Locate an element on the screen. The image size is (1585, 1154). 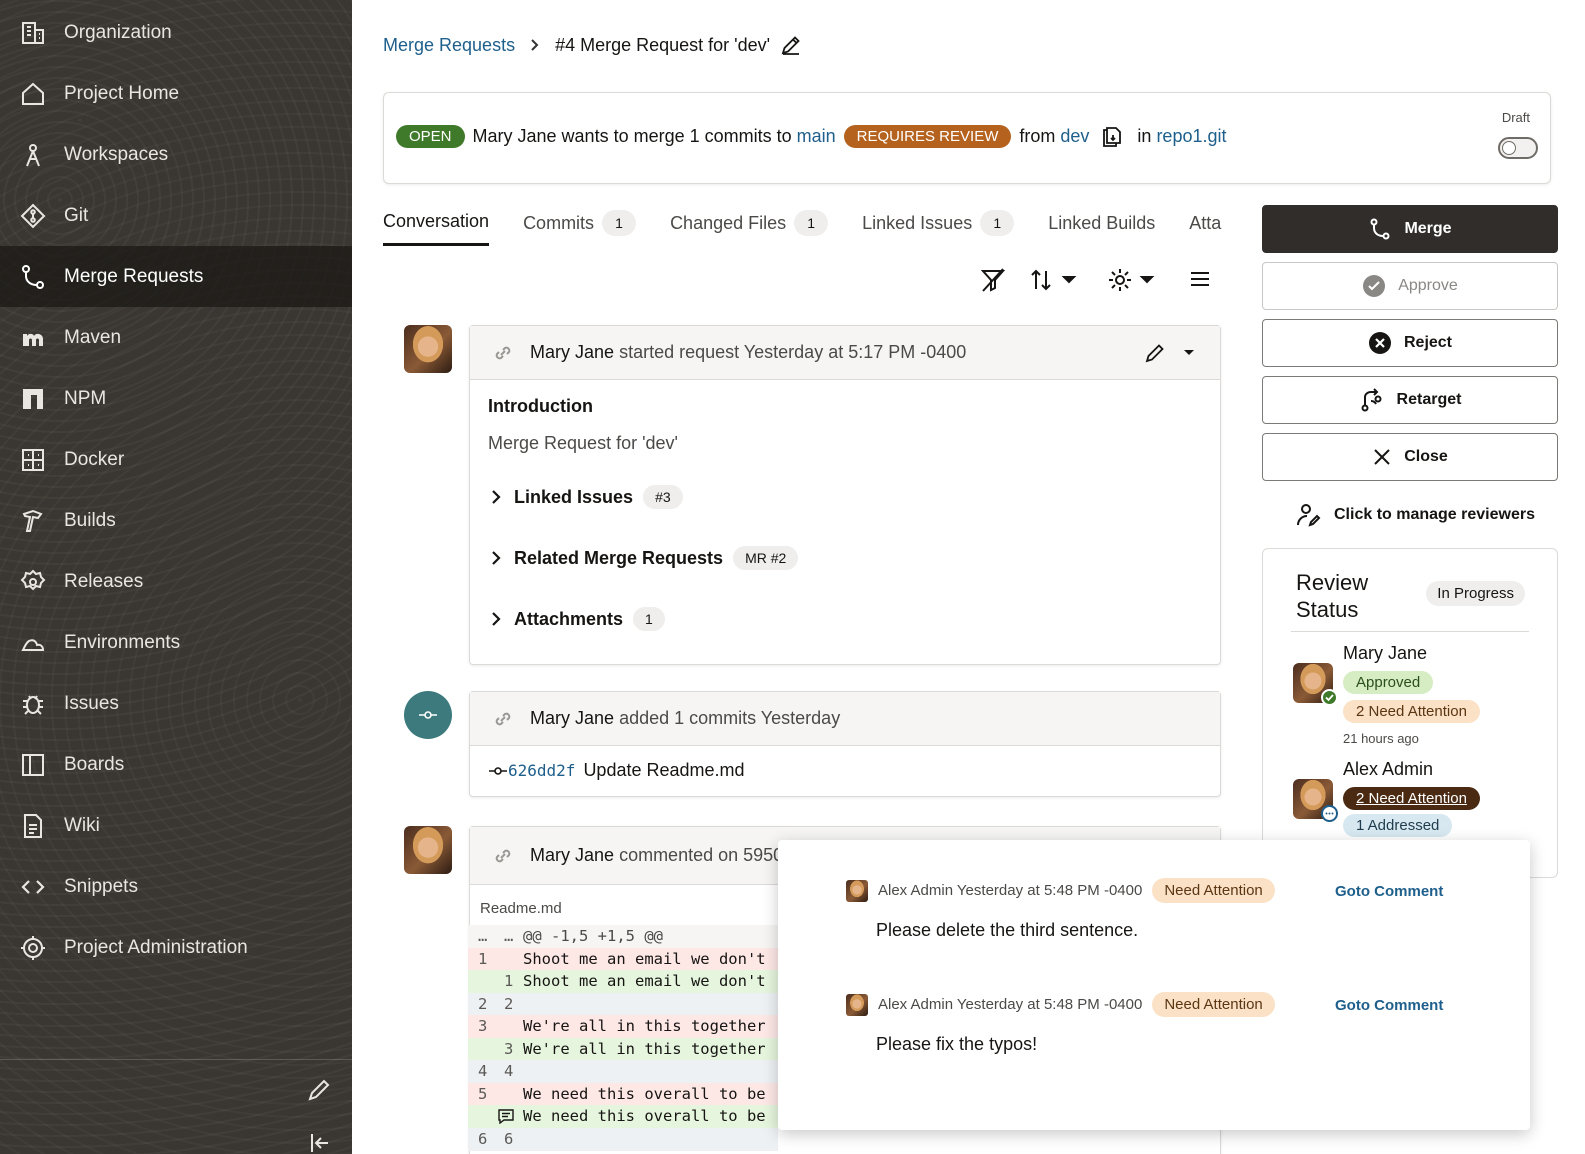
avatar-alex-admin is located at coordinates (857, 890).